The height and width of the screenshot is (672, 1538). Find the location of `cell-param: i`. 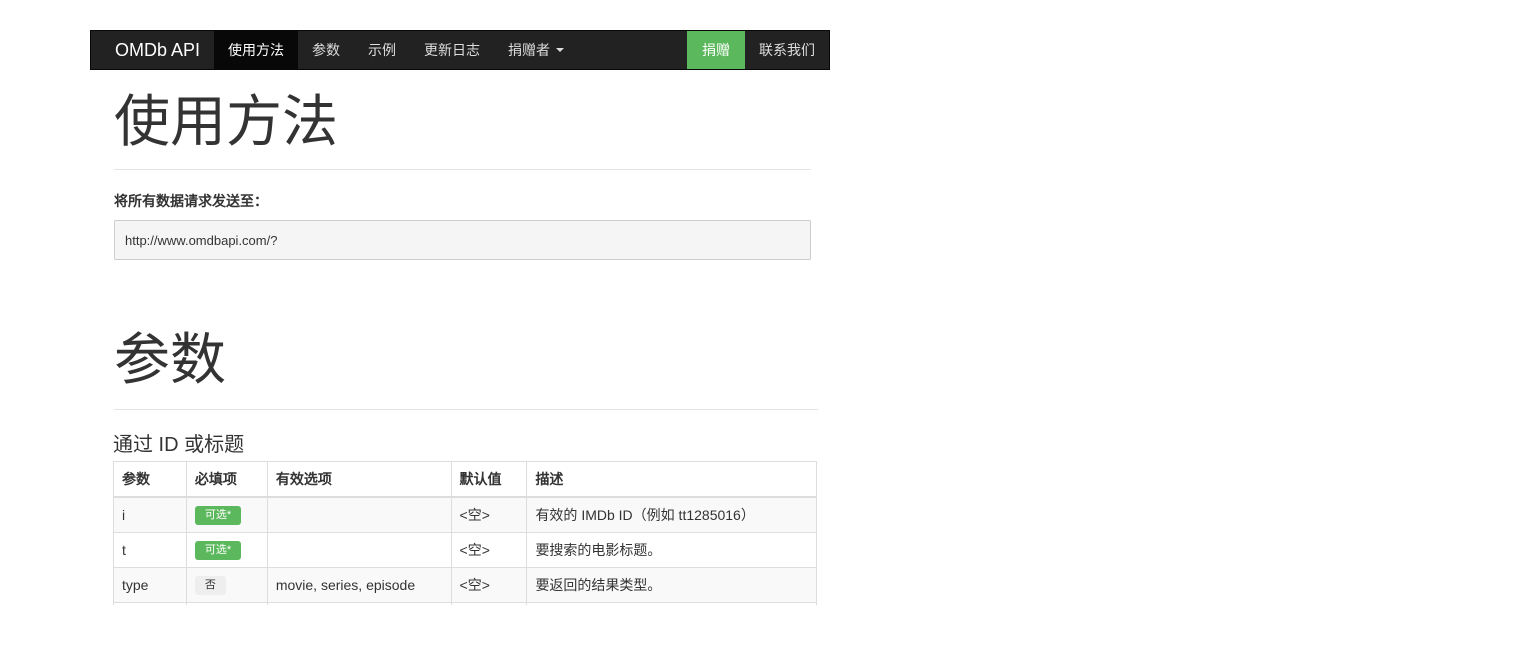

cell-param: i is located at coordinates (150, 514).